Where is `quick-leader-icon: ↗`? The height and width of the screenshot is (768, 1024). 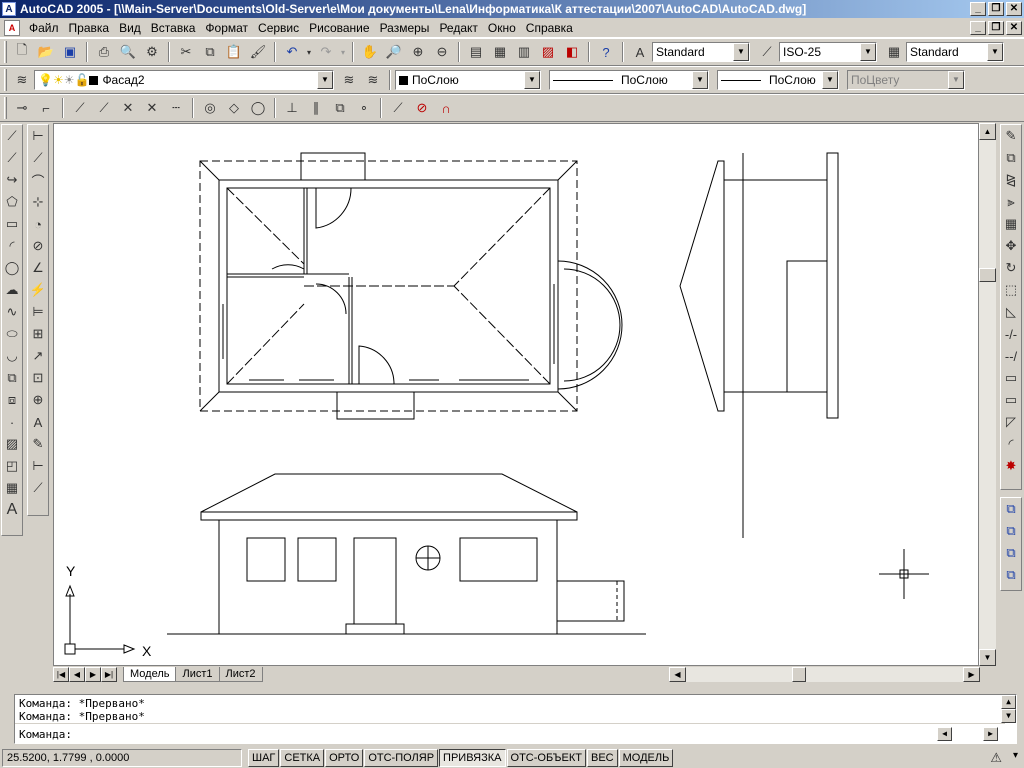
quick-leader-icon: ↗ is located at coordinates (38, 356).